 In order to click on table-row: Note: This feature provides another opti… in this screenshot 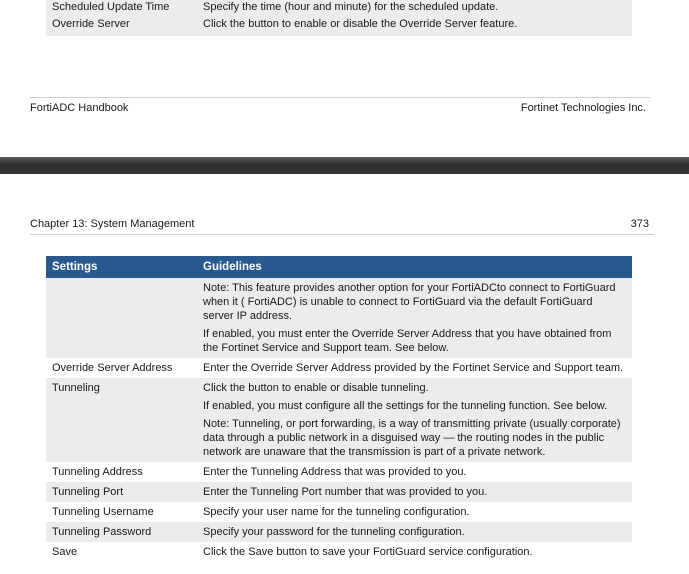, I will do `click(339, 318)`.